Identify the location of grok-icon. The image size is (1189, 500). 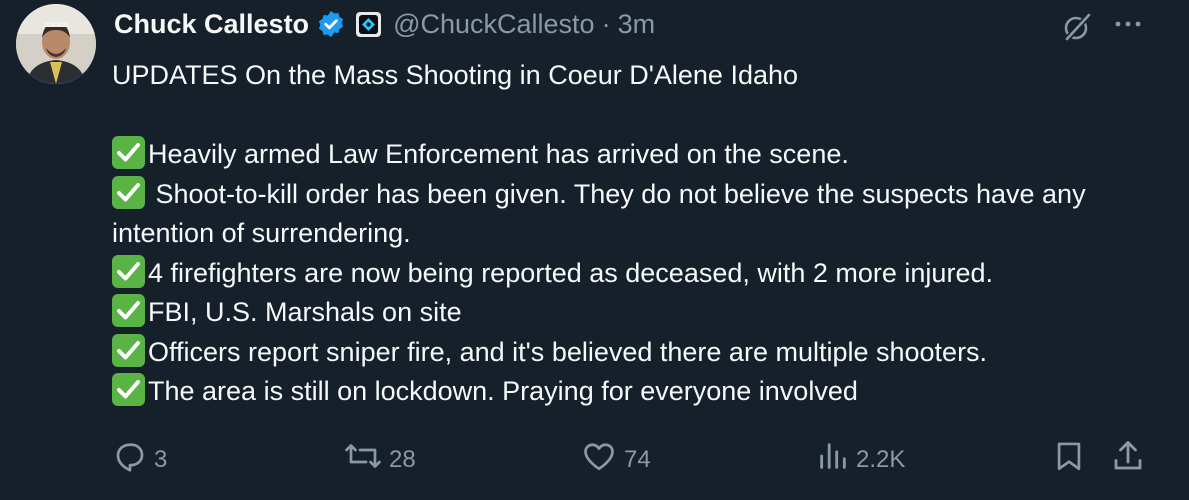
(1077, 27).